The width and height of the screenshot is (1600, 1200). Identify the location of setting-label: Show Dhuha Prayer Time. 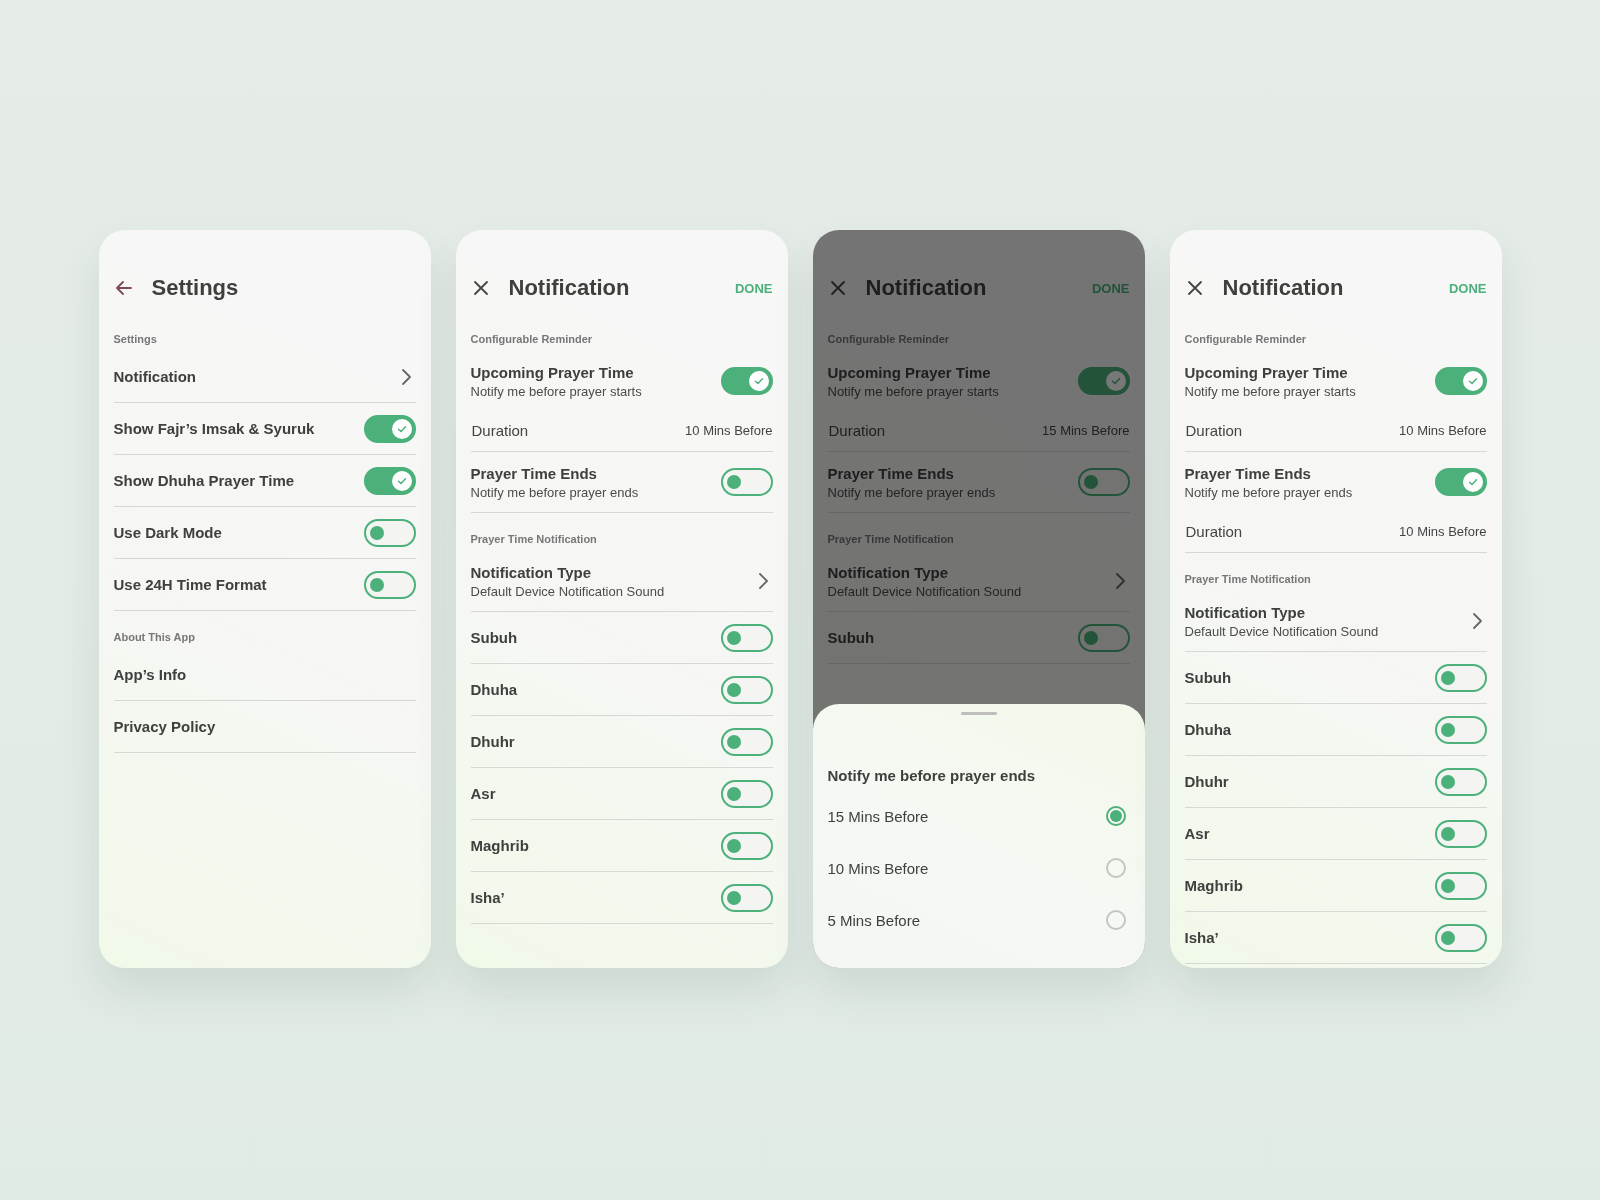
(204, 480).